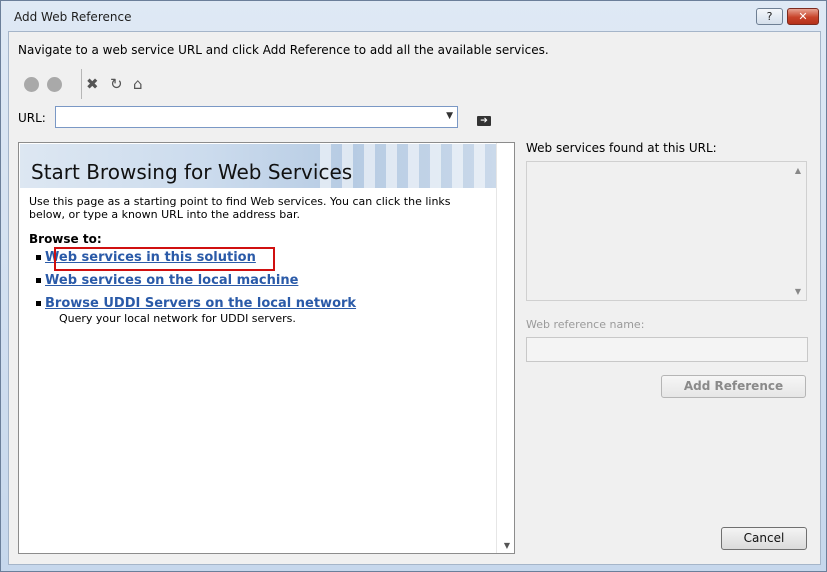 Image resolution: width=827 pixels, height=572 pixels. What do you see at coordinates (116, 84) in the screenshot?
I see `refresh-icon: ↻` at bounding box center [116, 84].